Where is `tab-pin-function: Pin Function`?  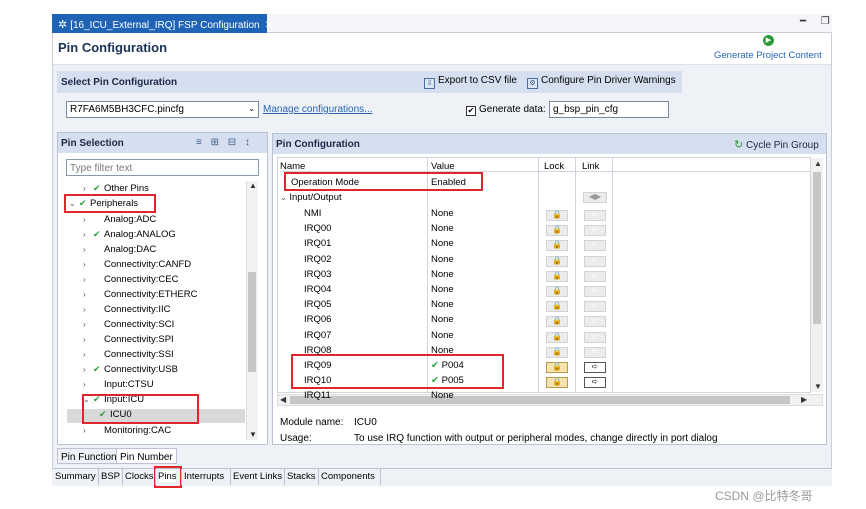 tab-pin-function: Pin Function is located at coordinates (89, 456).